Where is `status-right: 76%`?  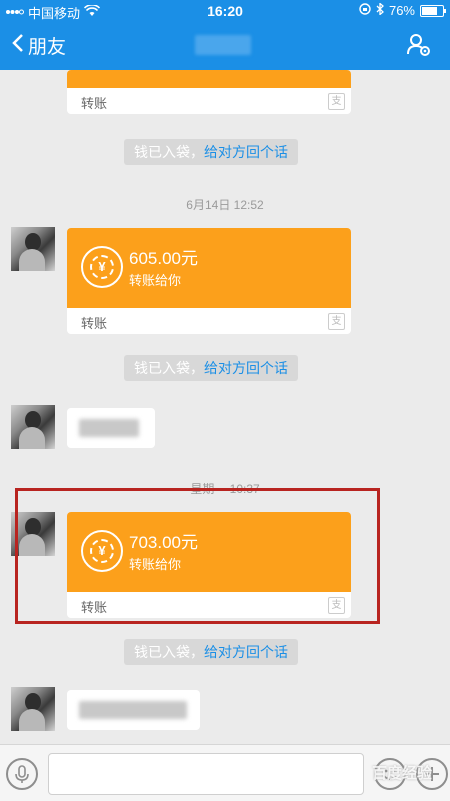
status-right: 76% is located at coordinates (402, 10).